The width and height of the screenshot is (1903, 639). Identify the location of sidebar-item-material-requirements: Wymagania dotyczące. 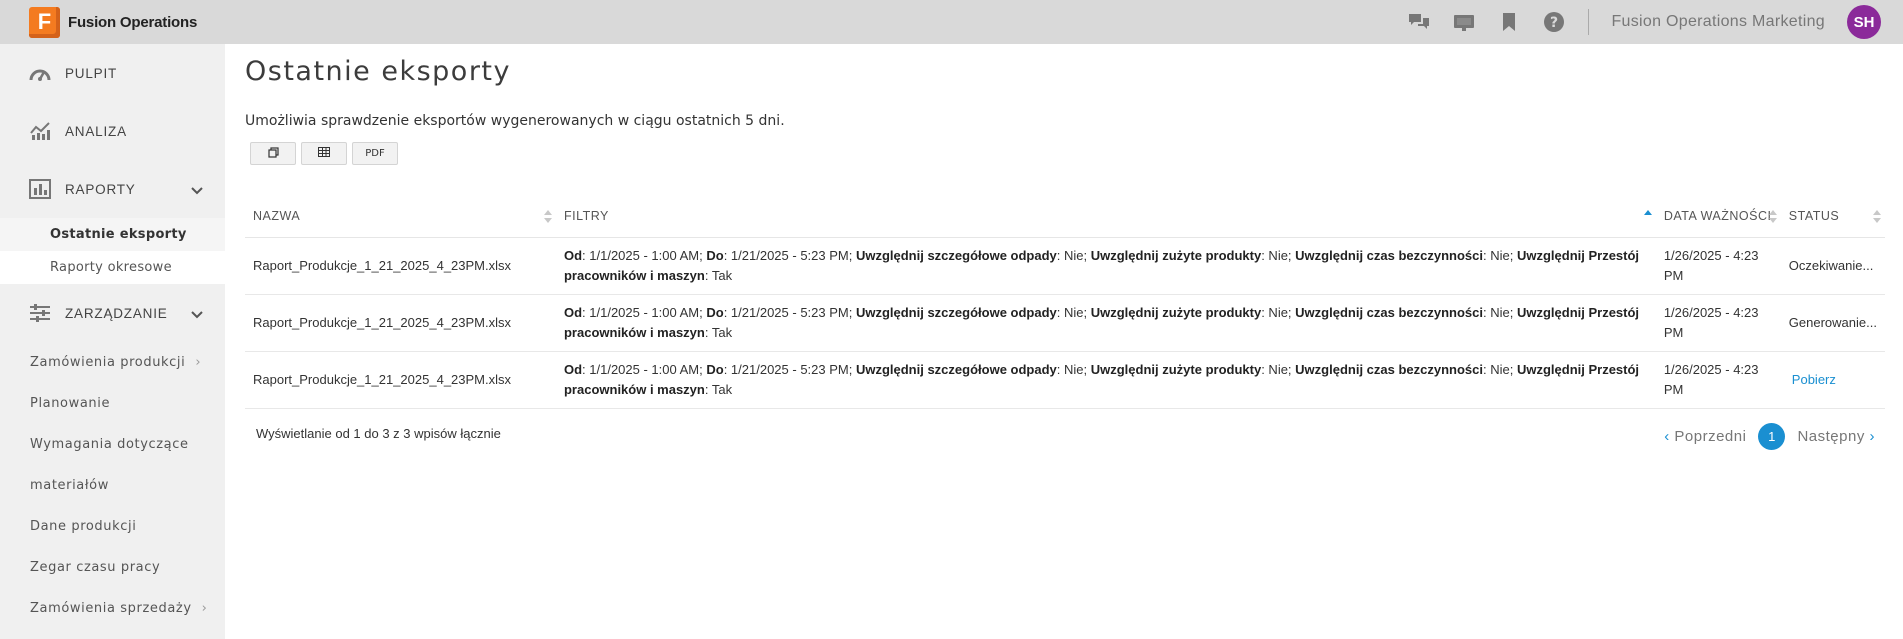
(112, 444).